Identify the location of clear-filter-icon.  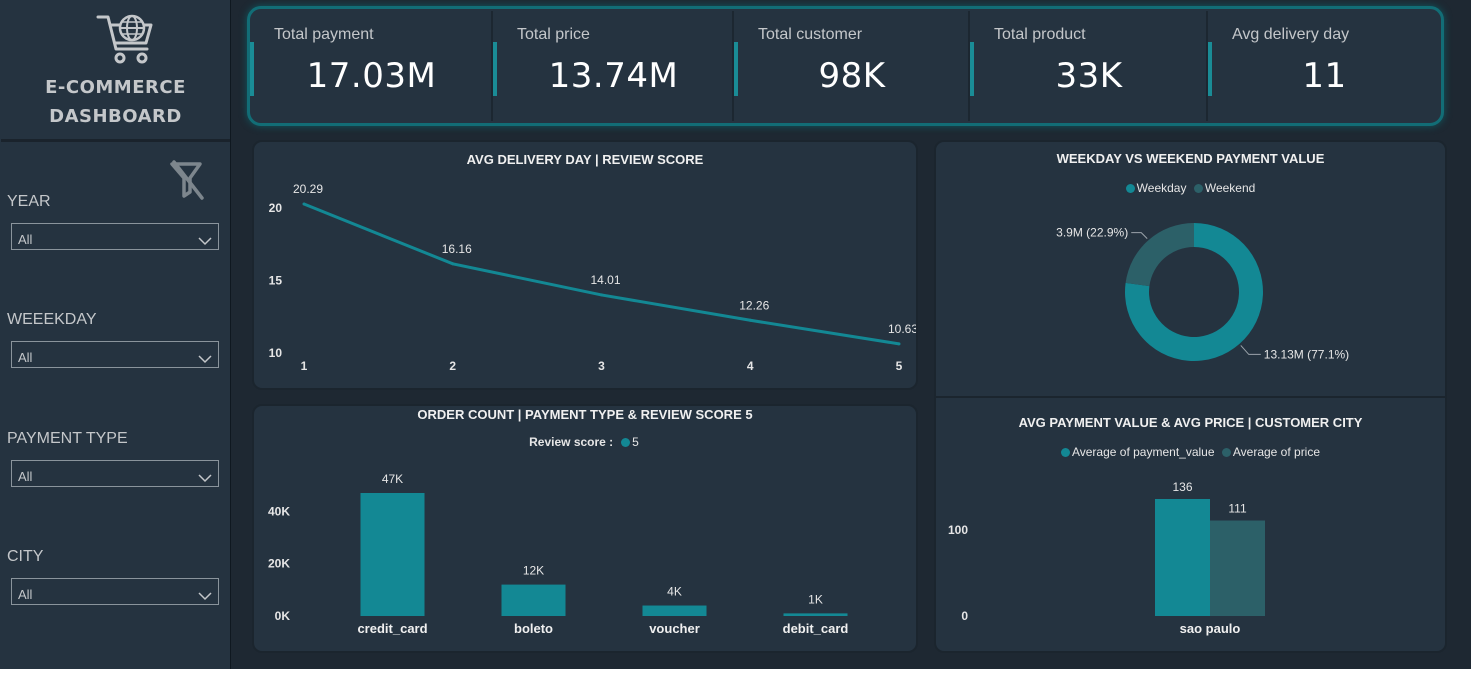
(188, 182).